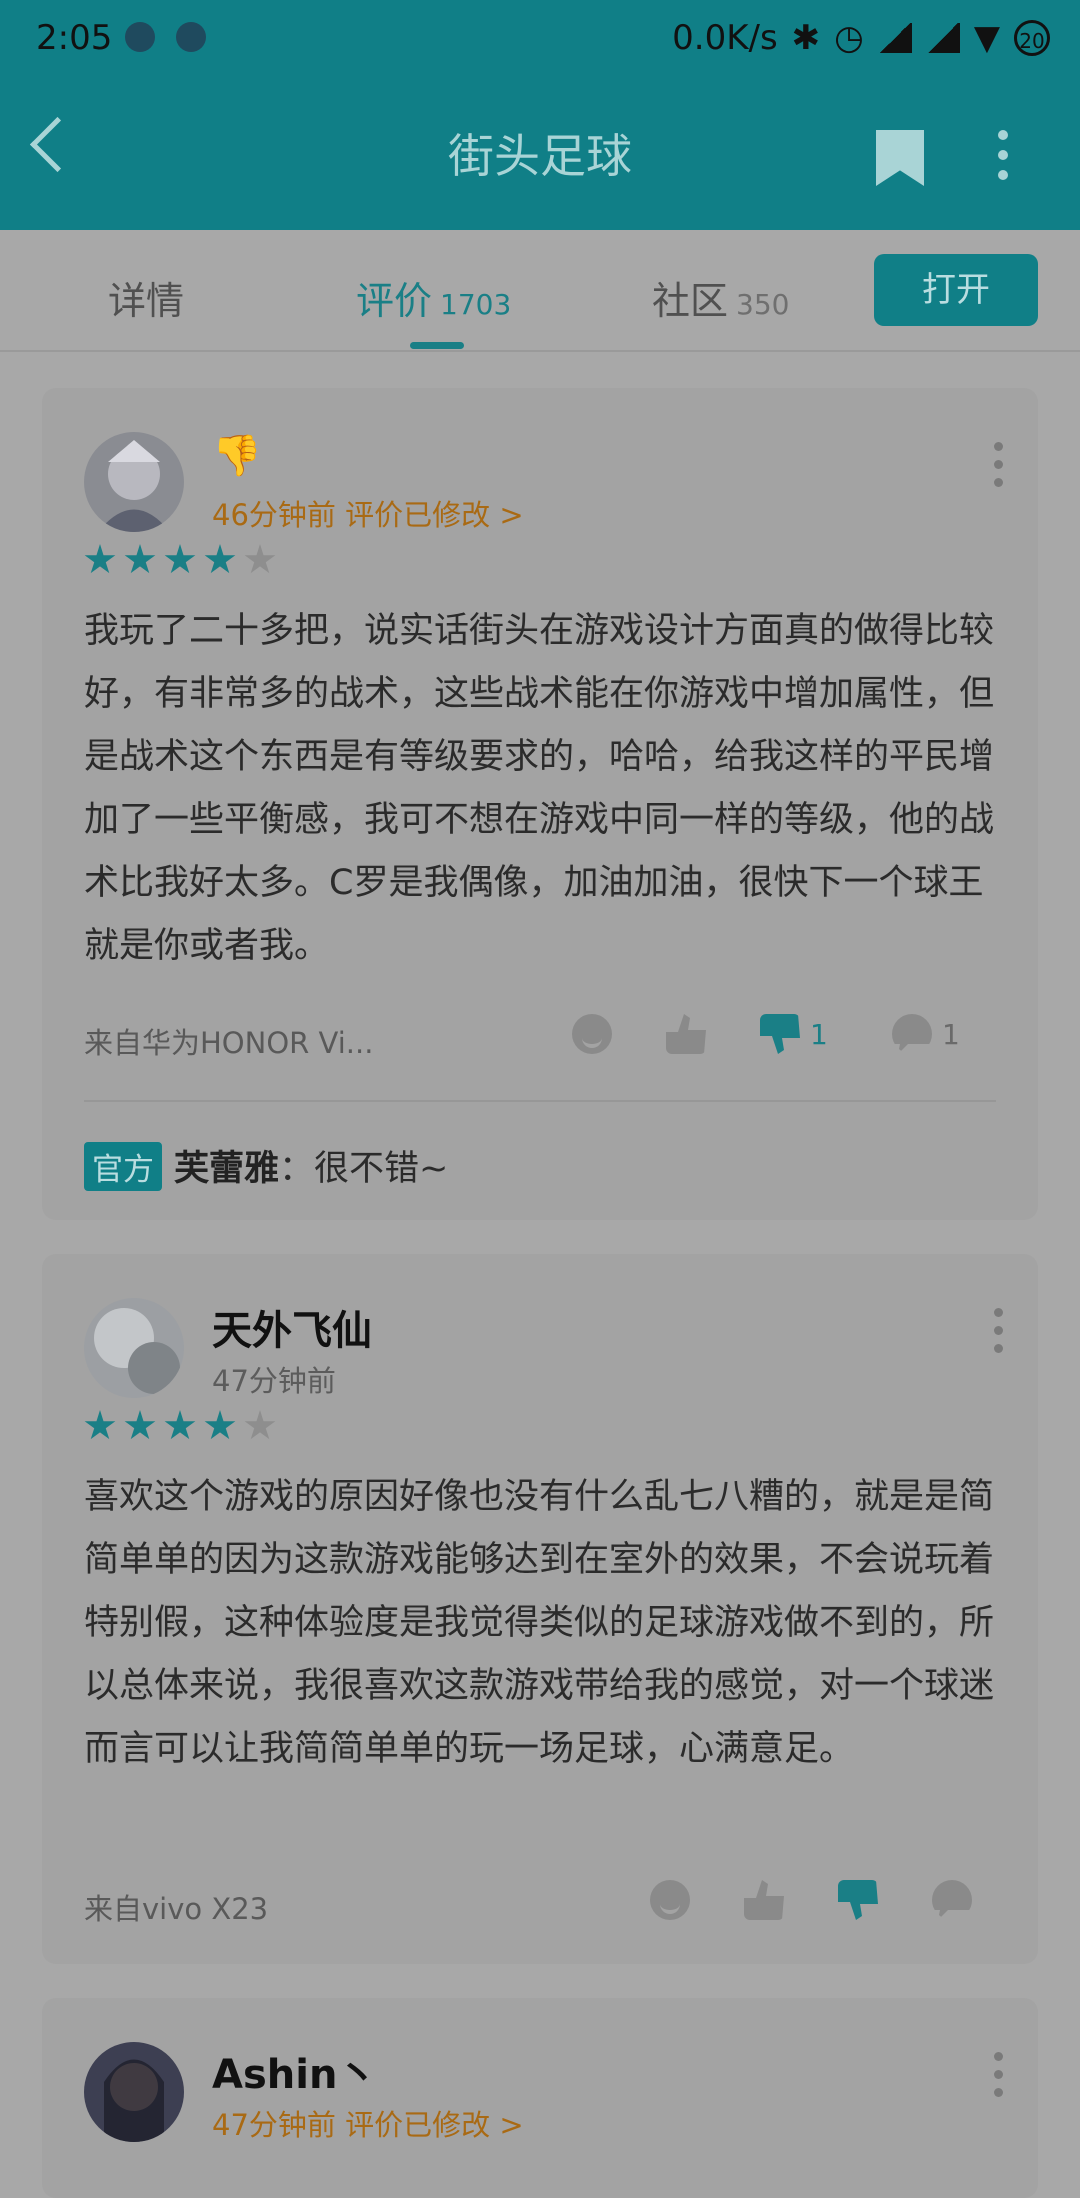  I want to click on clock-notification-icon, so click(191, 37).